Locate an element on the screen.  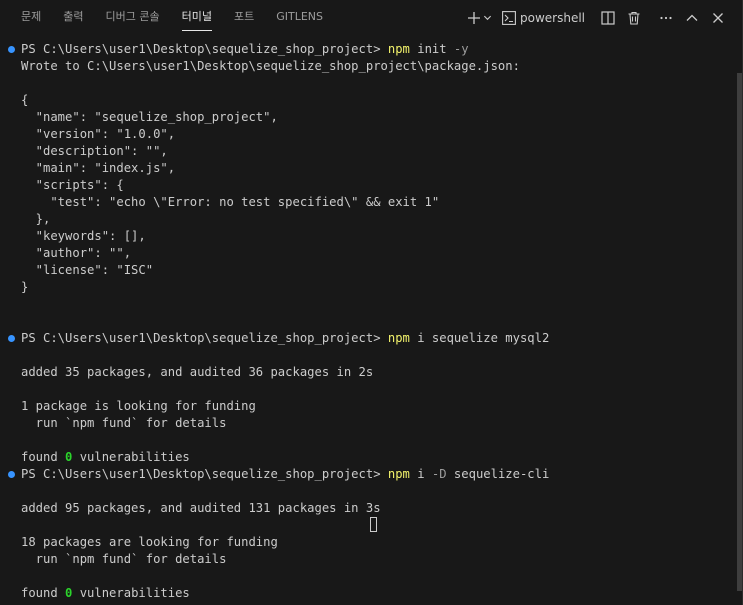
kill-terminal-button is located at coordinates (634, 18).